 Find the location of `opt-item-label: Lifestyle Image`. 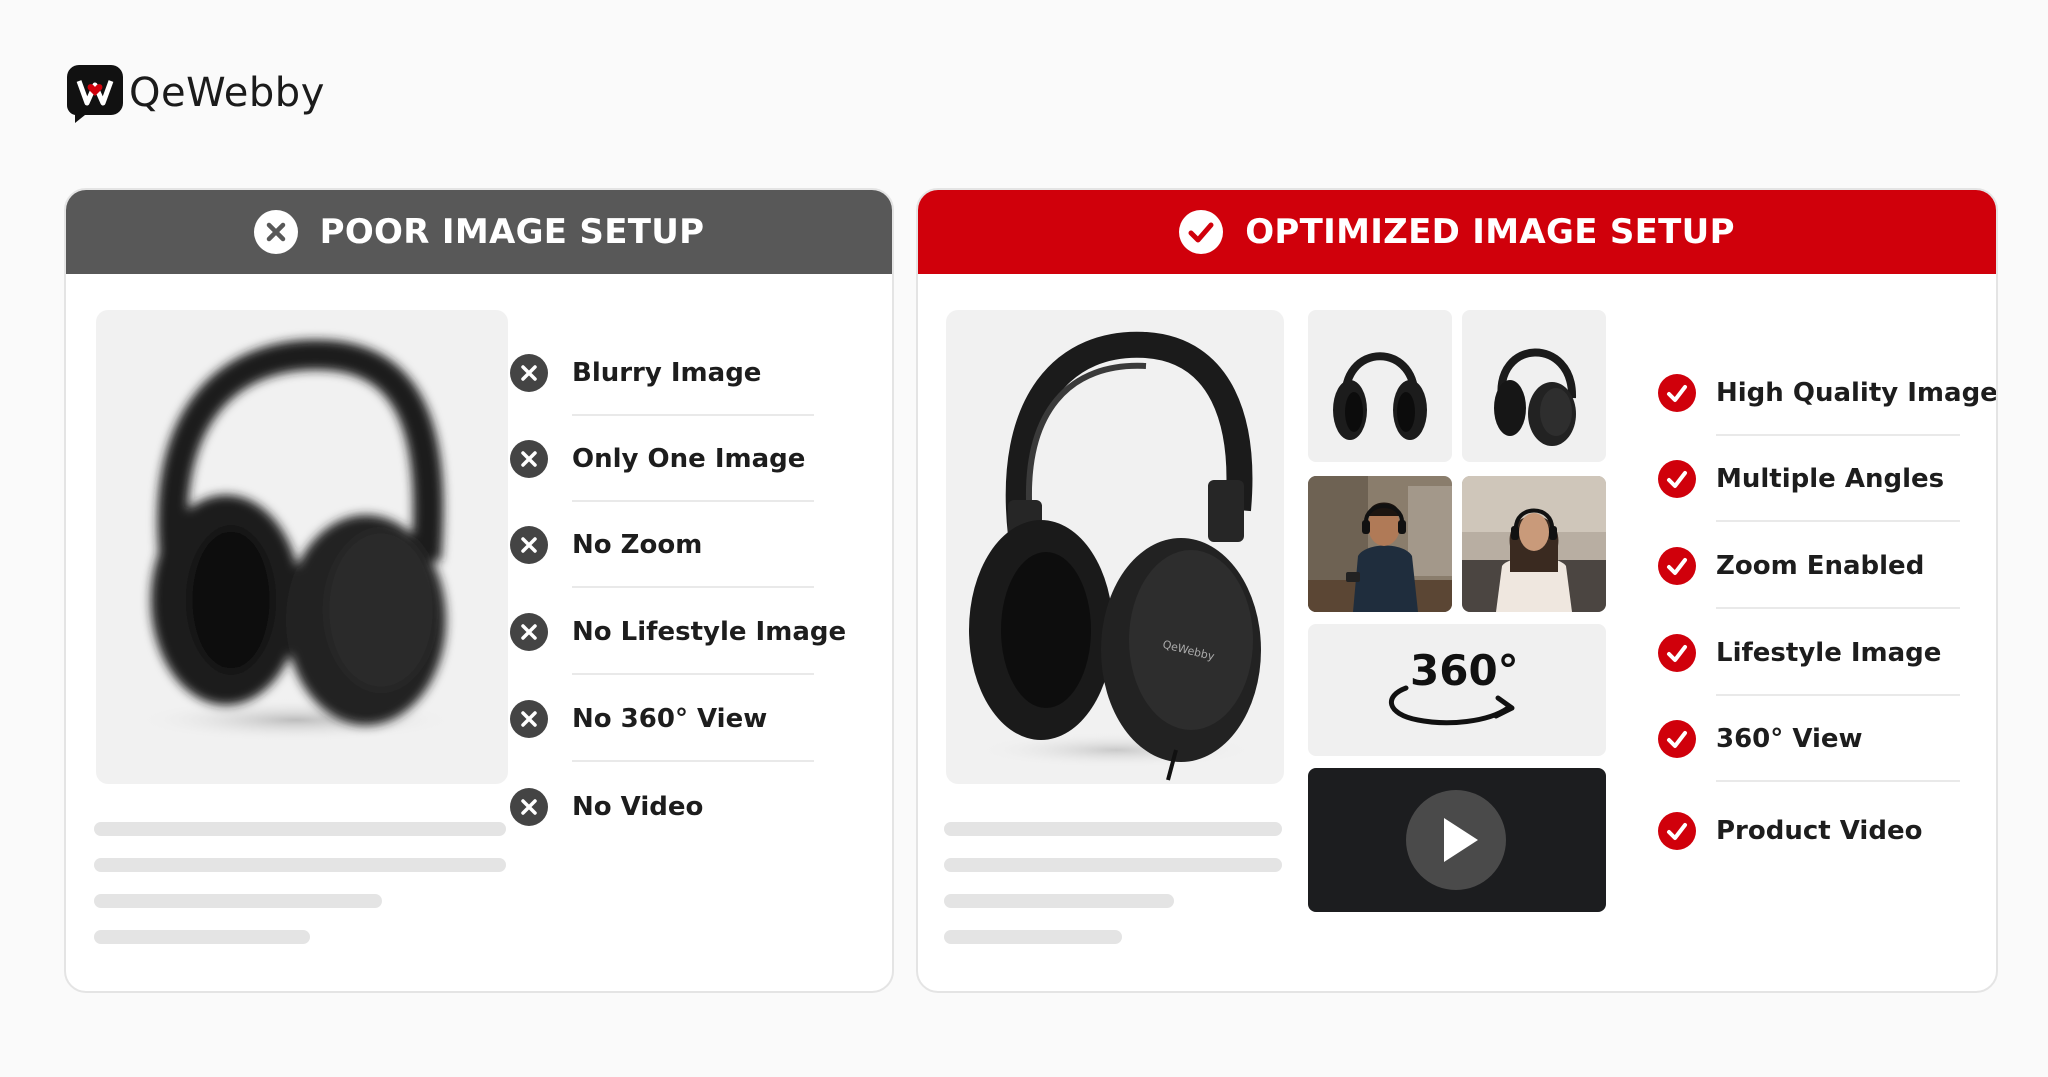

opt-item-label: Lifestyle Image is located at coordinates (1829, 653).